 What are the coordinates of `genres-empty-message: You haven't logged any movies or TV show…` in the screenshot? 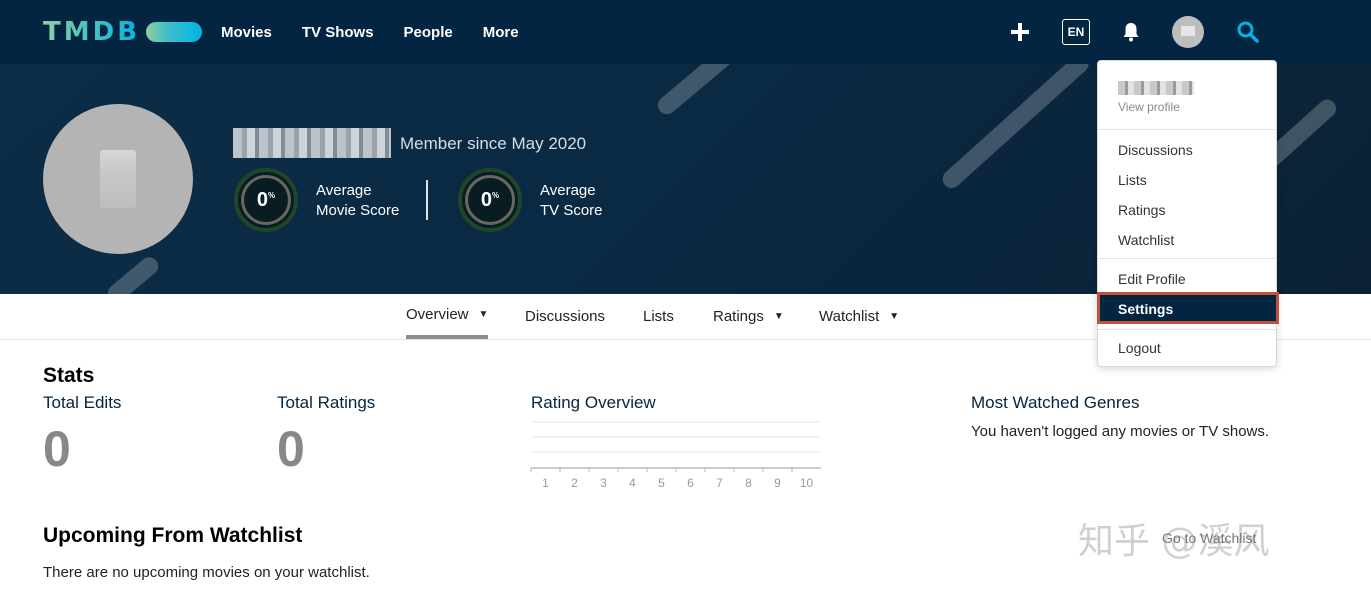 It's located at (1120, 431).